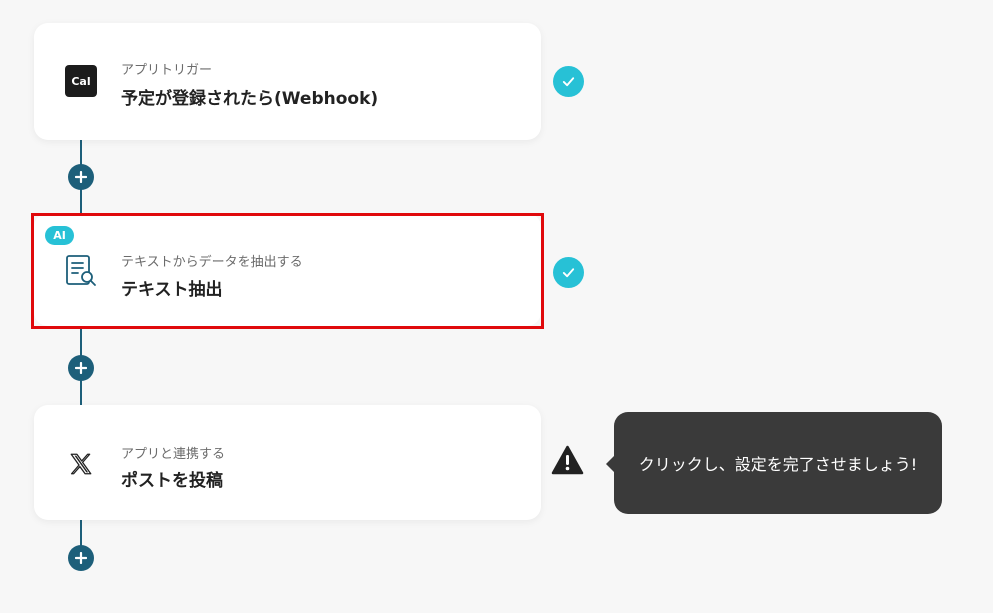  Describe the element at coordinates (287, 81) in the screenshot. I see `step-card-trigger: Cal アプリトリガー 予定が登録されたら(Webhook)` at that location.